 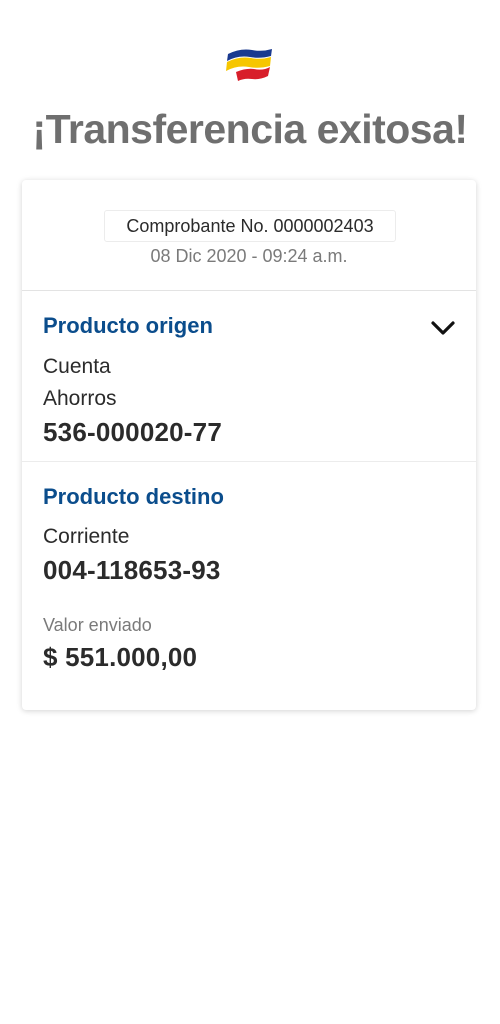 What do you see at coordinates (250, 226) in the screenshot?
I see `receipt-number: Comprobante No. 0000002403` at bounding box center [250, 226].